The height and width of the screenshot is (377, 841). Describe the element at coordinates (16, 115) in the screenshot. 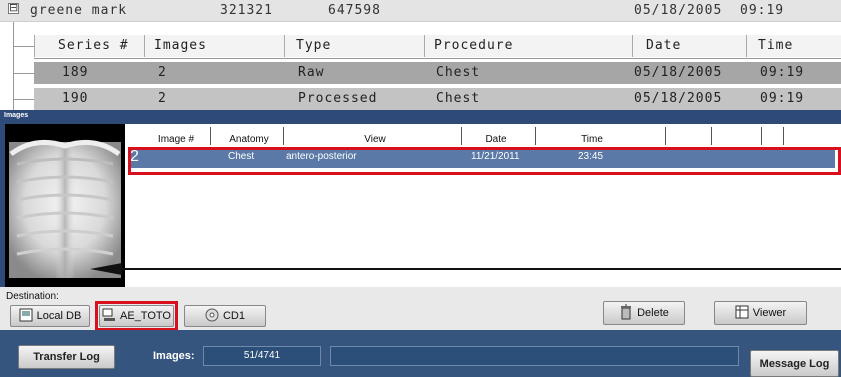

I see `images-panel-title: Images` at that location.